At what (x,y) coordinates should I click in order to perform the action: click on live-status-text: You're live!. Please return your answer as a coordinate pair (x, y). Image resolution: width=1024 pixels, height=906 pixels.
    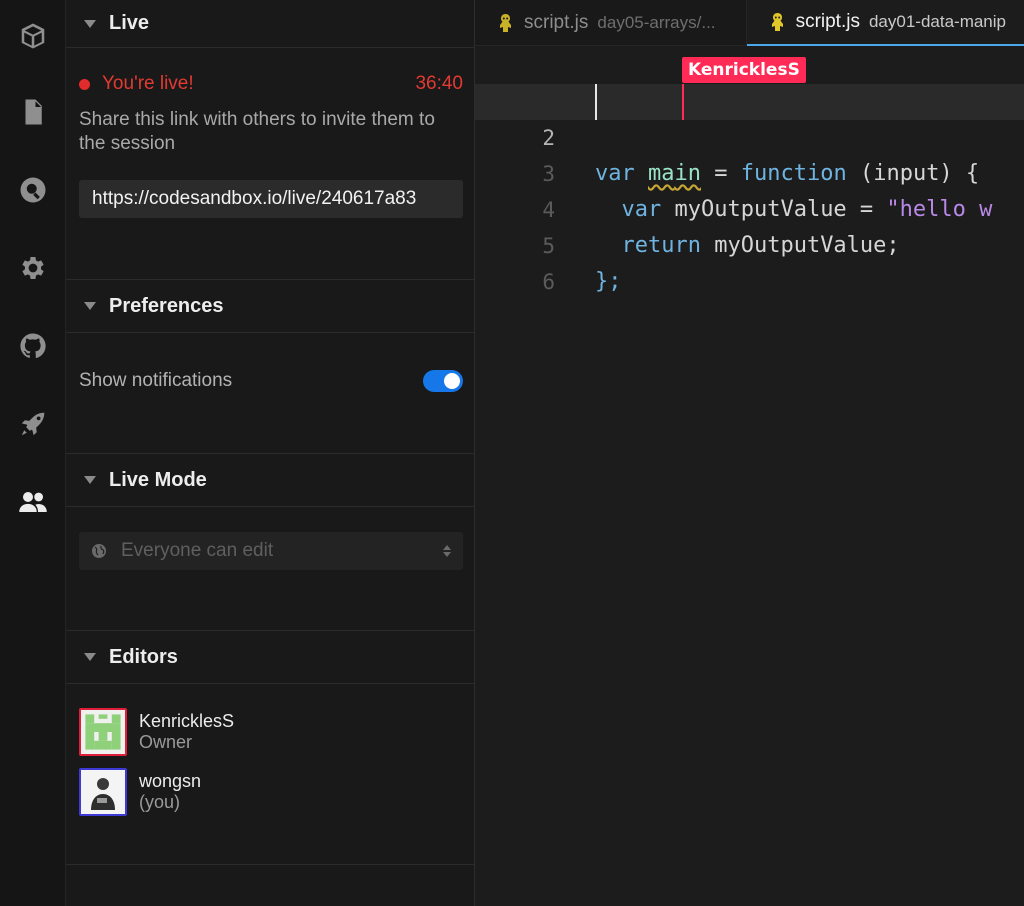
    Looking at the image, I should click on (148, 83).